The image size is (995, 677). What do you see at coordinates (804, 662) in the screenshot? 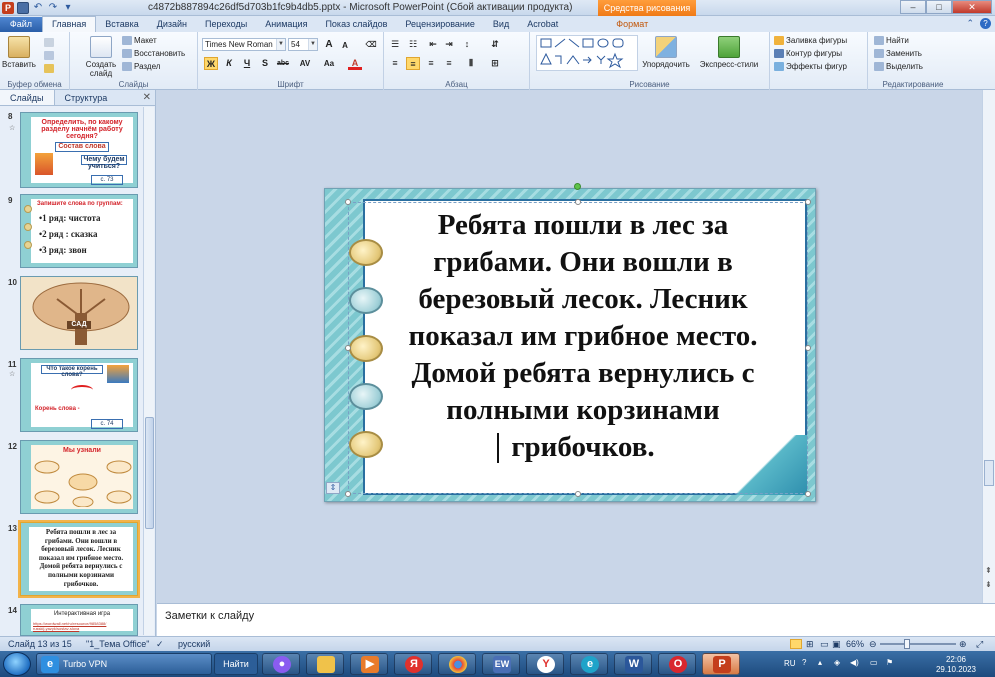
I see `help-tray-icon: ?` at bounding box center [804, 662].